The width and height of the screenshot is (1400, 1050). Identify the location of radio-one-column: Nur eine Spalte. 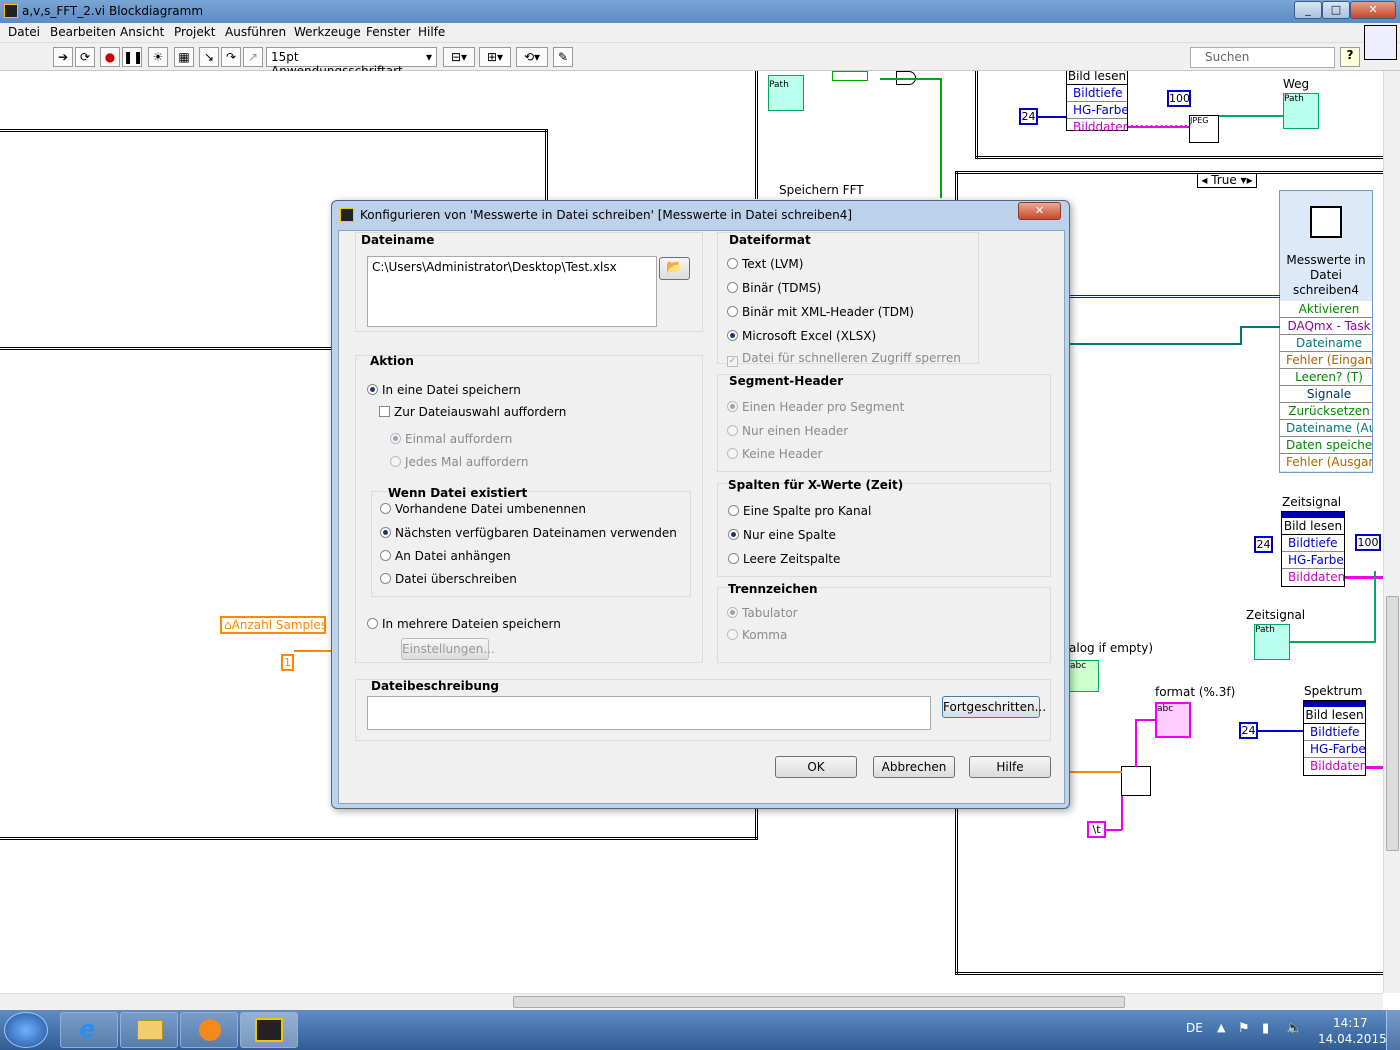
(782, 535).